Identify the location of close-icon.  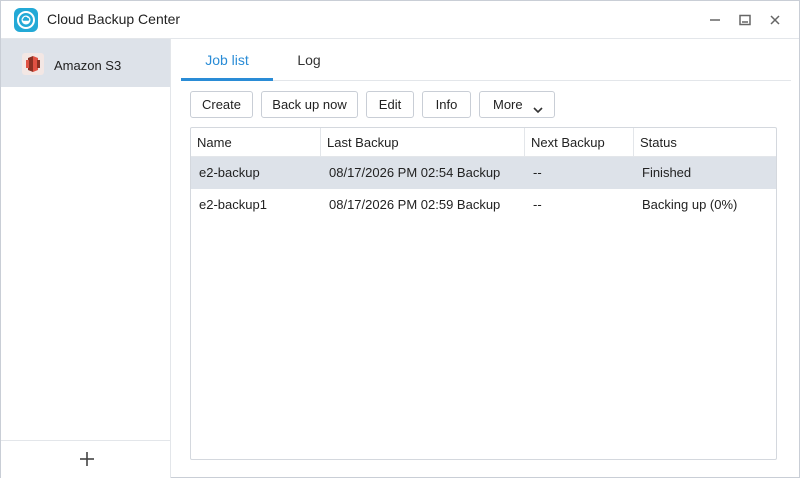
(775, 20).